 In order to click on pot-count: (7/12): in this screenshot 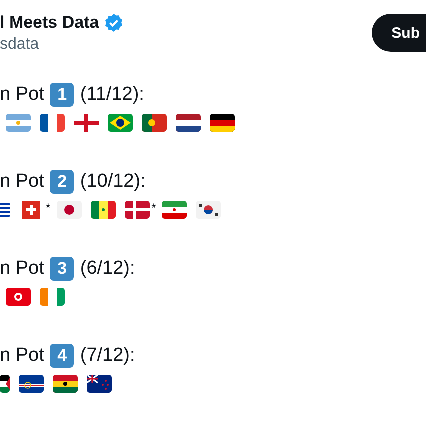, I will do `click(108, 356)`.